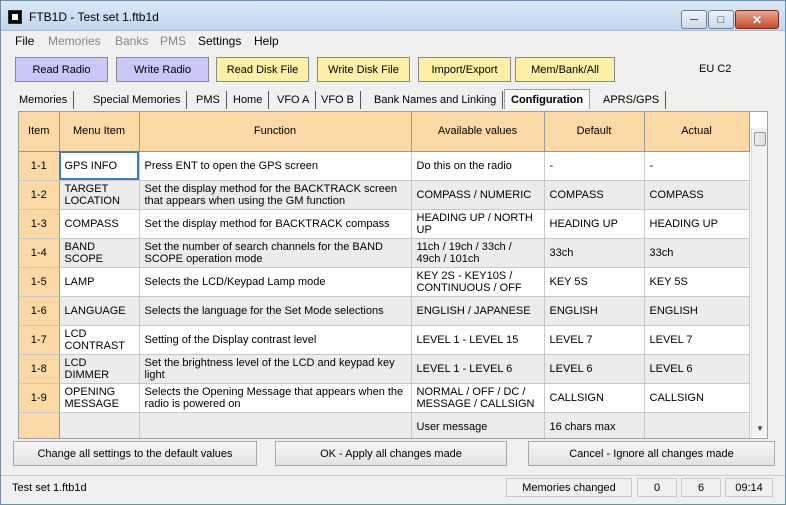 Image resolution: width=786 pixels, height=505 pixels. Describe the element at coordinates (338, 100) in the screenshot. I see `tab-vfo-b: VFO B` at that location.